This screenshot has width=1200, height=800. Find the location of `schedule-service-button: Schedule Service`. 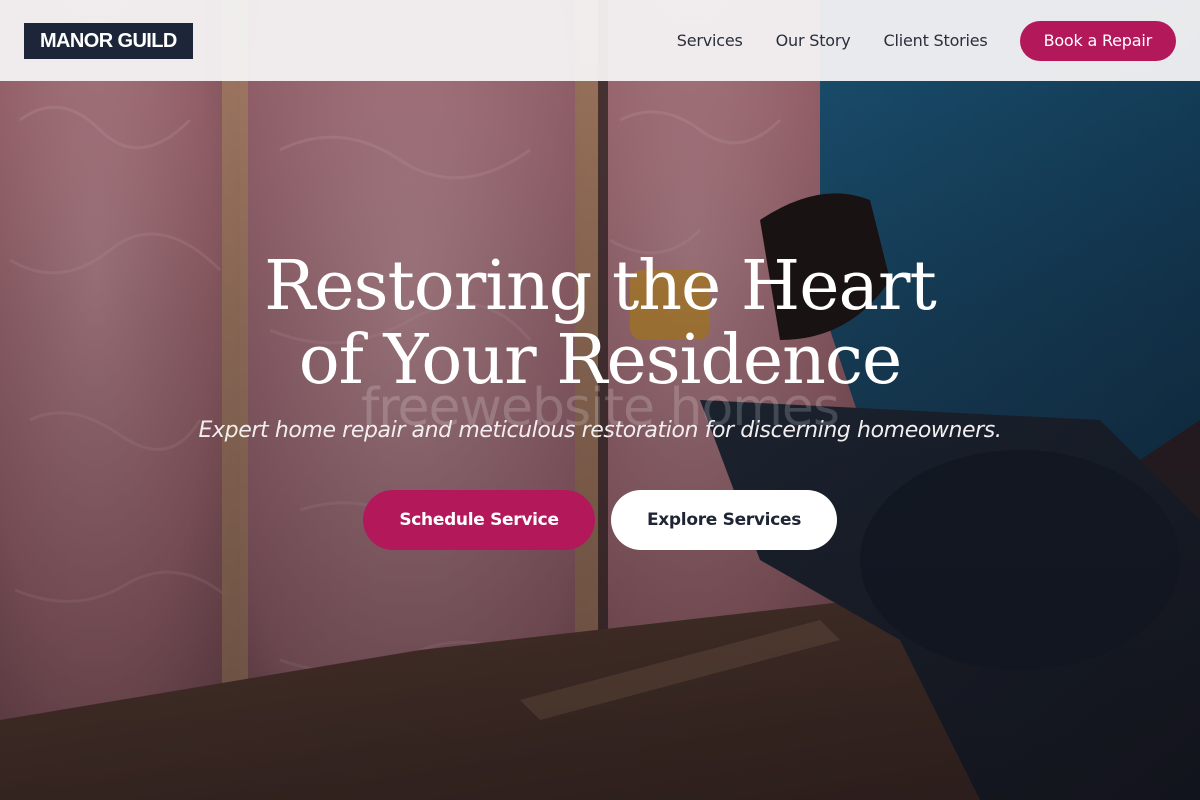

schedule-service-button: Schedule Service is located at coordinates (479, 520).